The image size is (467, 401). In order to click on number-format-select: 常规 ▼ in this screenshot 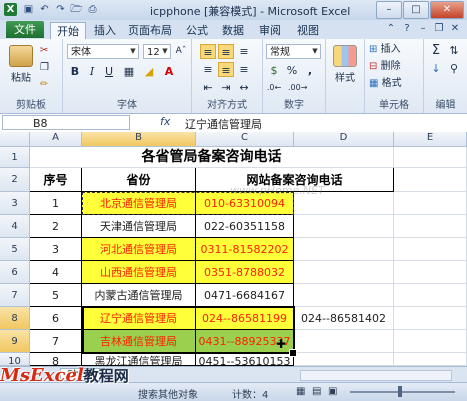, I will do `click(293, 51)`.